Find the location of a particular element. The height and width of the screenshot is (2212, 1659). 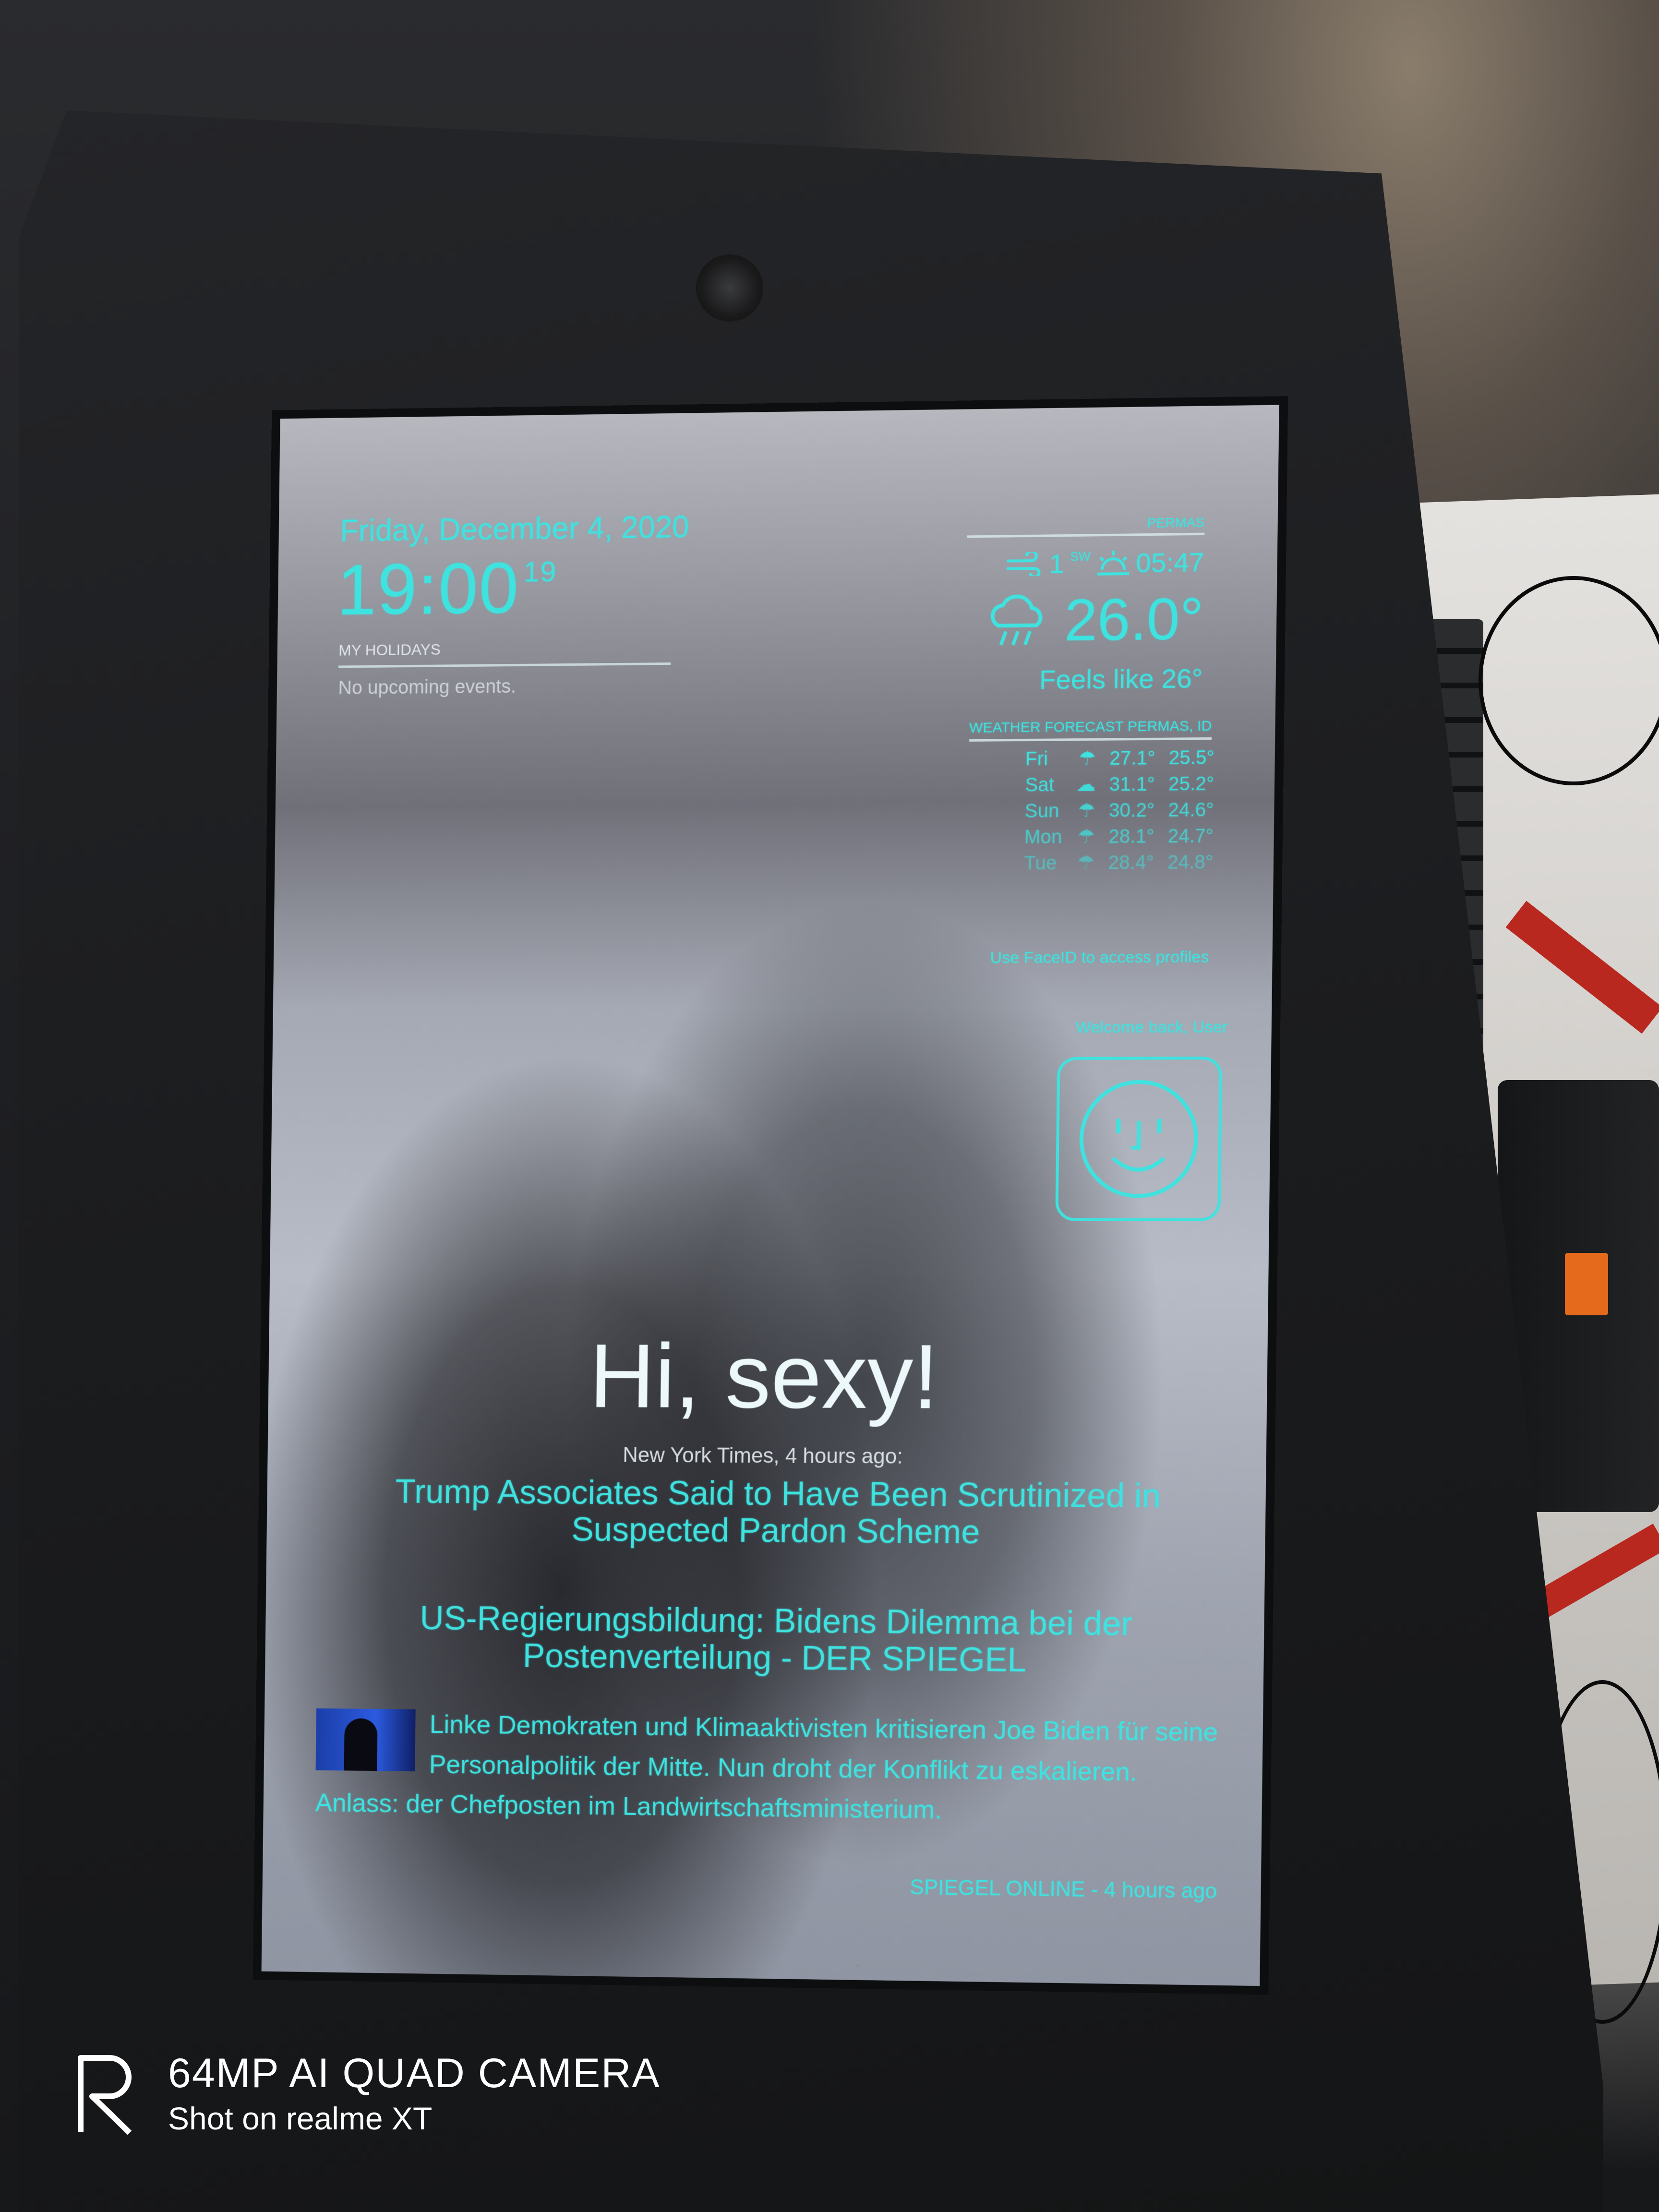

sunrise-icon is located at coordinates (1113, 563).